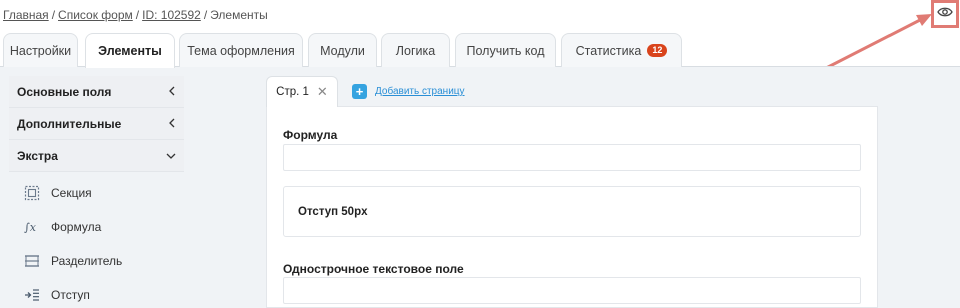  What do you see at coordinates (64, 91) in the screenshot?
I see `group-label: Основные поля` at bounding box center [64, 91].